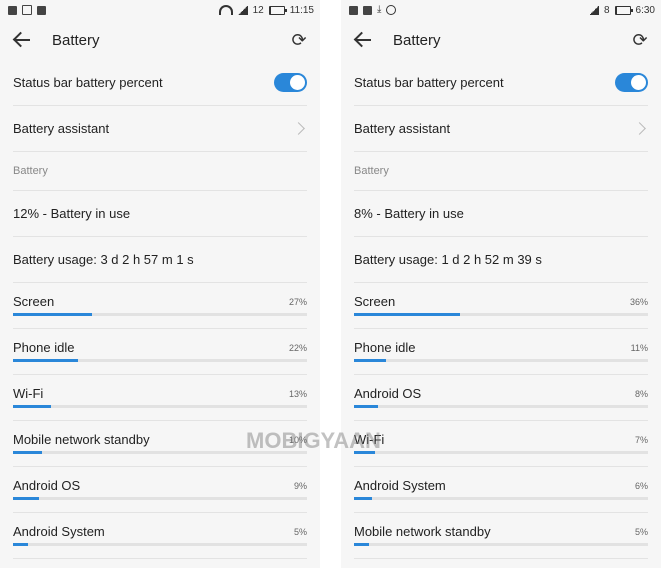 The height and width of the screenshot is (568, 661). Describe the element at coordinates (225, 10) in the screenshot. I see `wifi-icon` at that location.